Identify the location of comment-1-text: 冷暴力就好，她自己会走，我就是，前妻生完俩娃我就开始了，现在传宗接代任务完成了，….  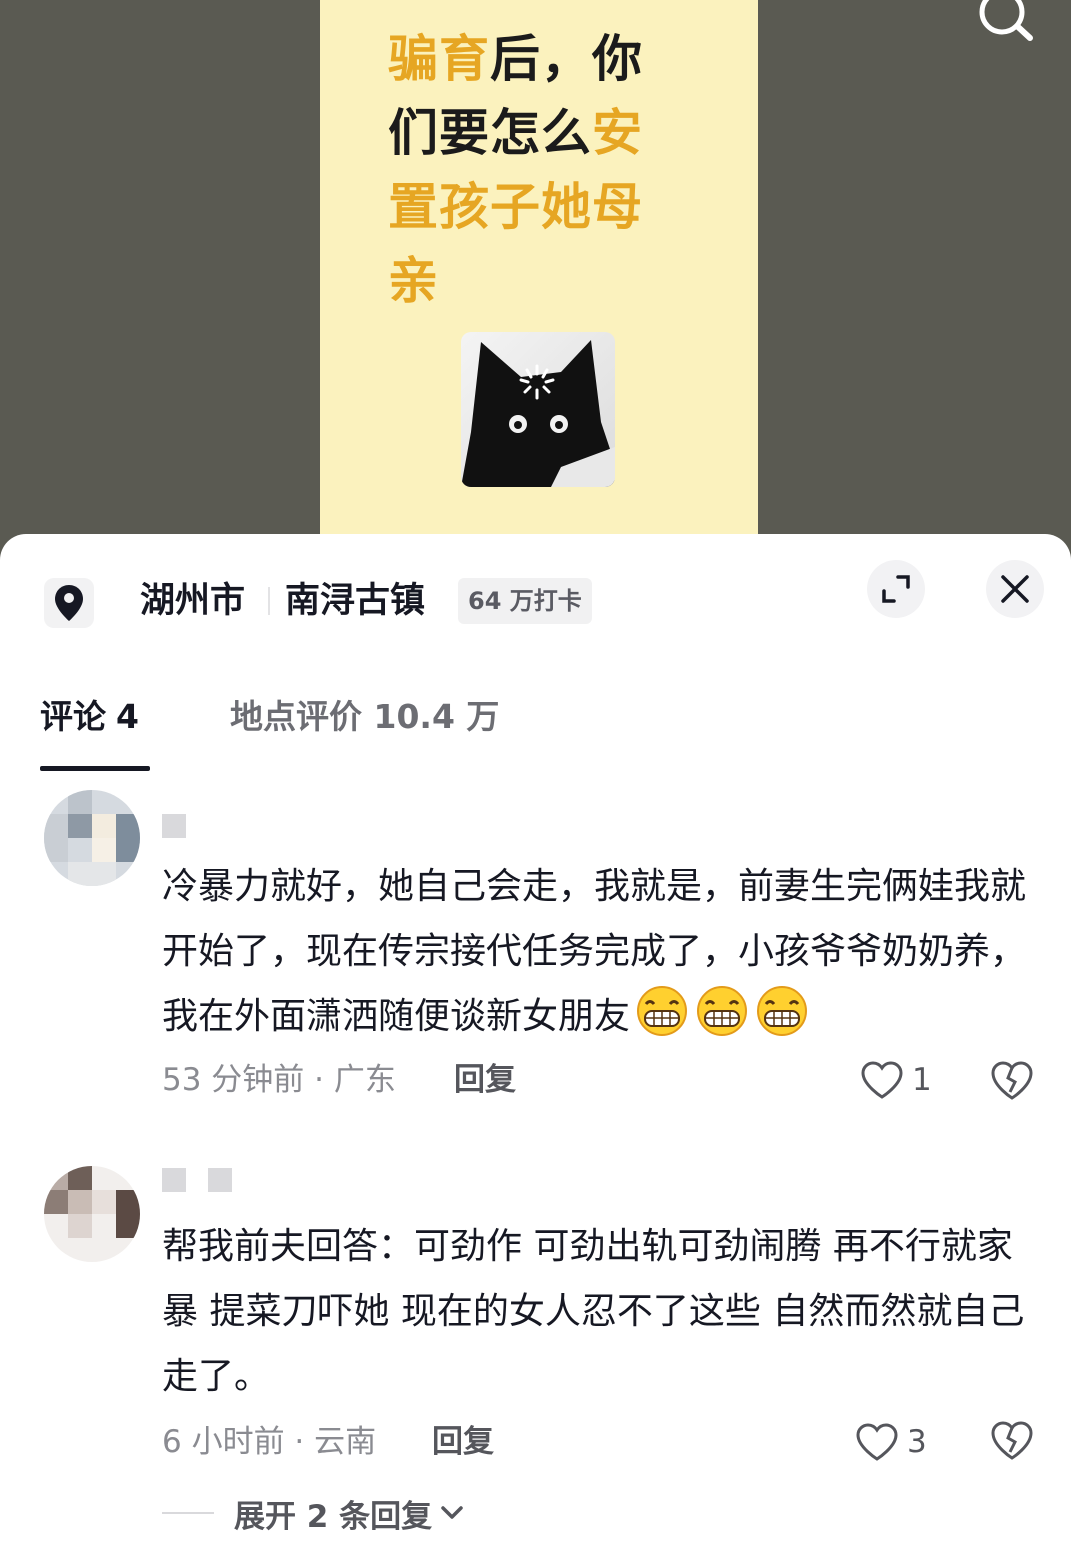
(602, 955).